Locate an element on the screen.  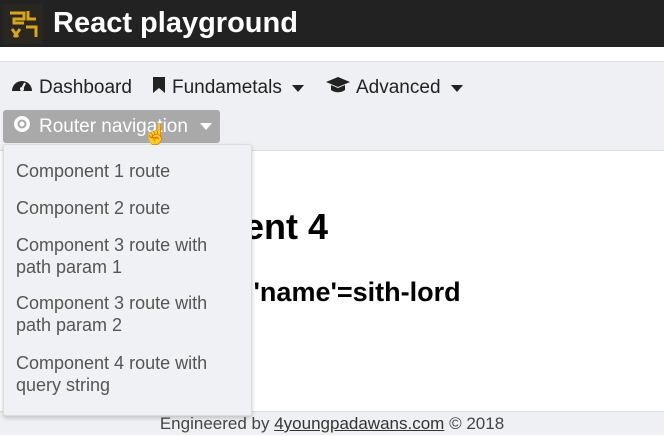
nav-dashboard-label: Dashboard is located at coordinates (85, 87).